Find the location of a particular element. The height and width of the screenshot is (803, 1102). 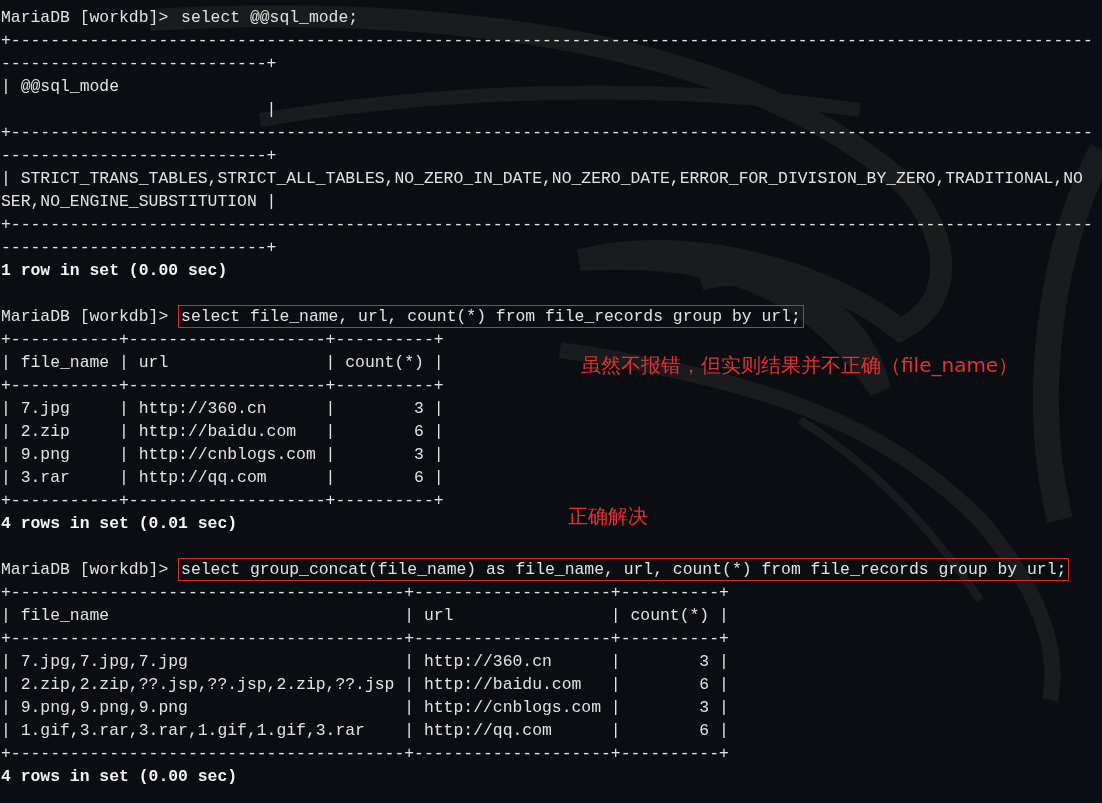

annotation-text: 虽然不报错，但实则结果并不正确（file_name） is located at coordinates (800, 365).